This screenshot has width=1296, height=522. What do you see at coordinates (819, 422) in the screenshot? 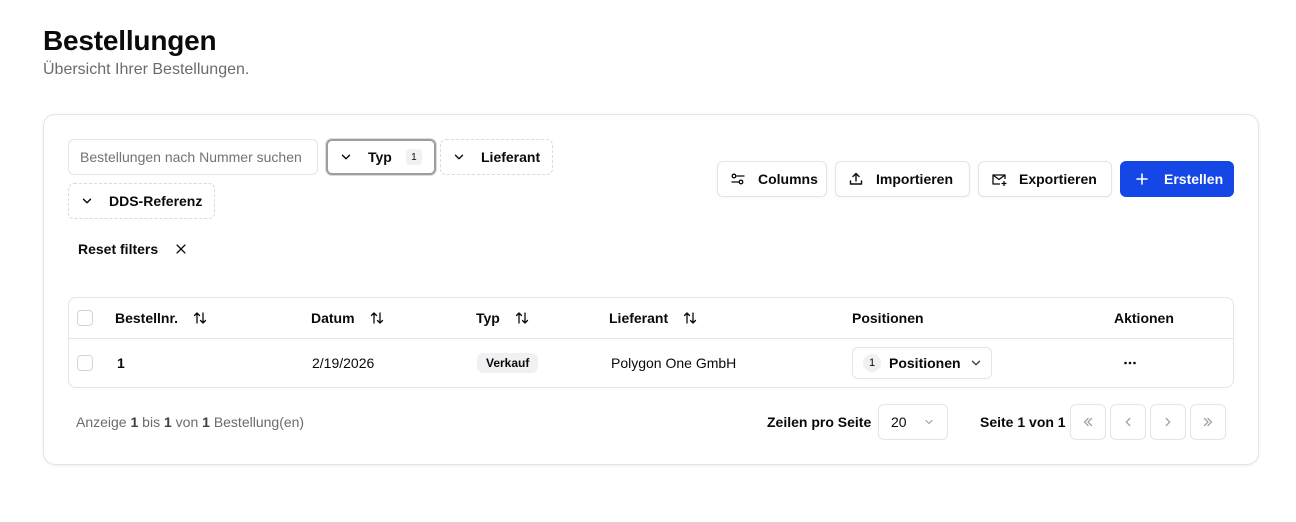
I see `rows-per-page-label: Zeilen pro Seite` at bounding box center [819, 422].